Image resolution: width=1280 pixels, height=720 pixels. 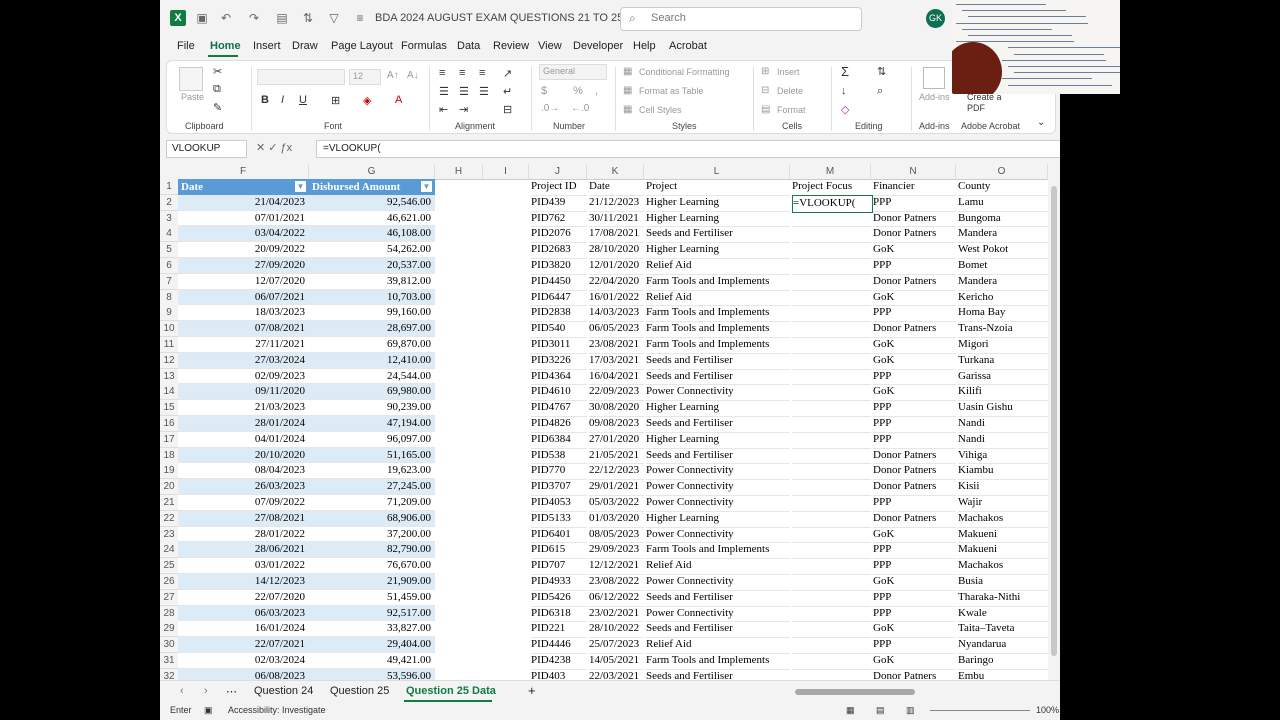 What do you see at coordinates (1003, 582) in the screenshot?
I see `table-cell: Busia` at bounding box center [1003, 582].